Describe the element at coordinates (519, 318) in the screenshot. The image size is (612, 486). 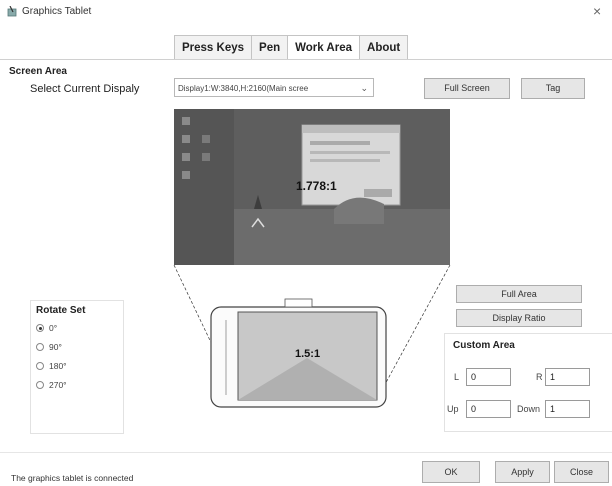
I see `display-ratio-button: Display Ratio` at that location.